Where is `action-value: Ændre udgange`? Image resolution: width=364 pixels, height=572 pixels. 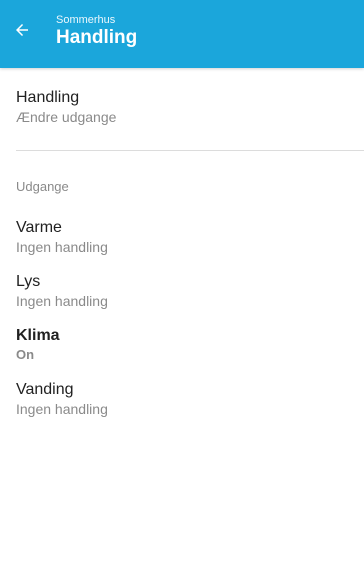
action-value: Ændre udgange is located at coordinates (66, 117).